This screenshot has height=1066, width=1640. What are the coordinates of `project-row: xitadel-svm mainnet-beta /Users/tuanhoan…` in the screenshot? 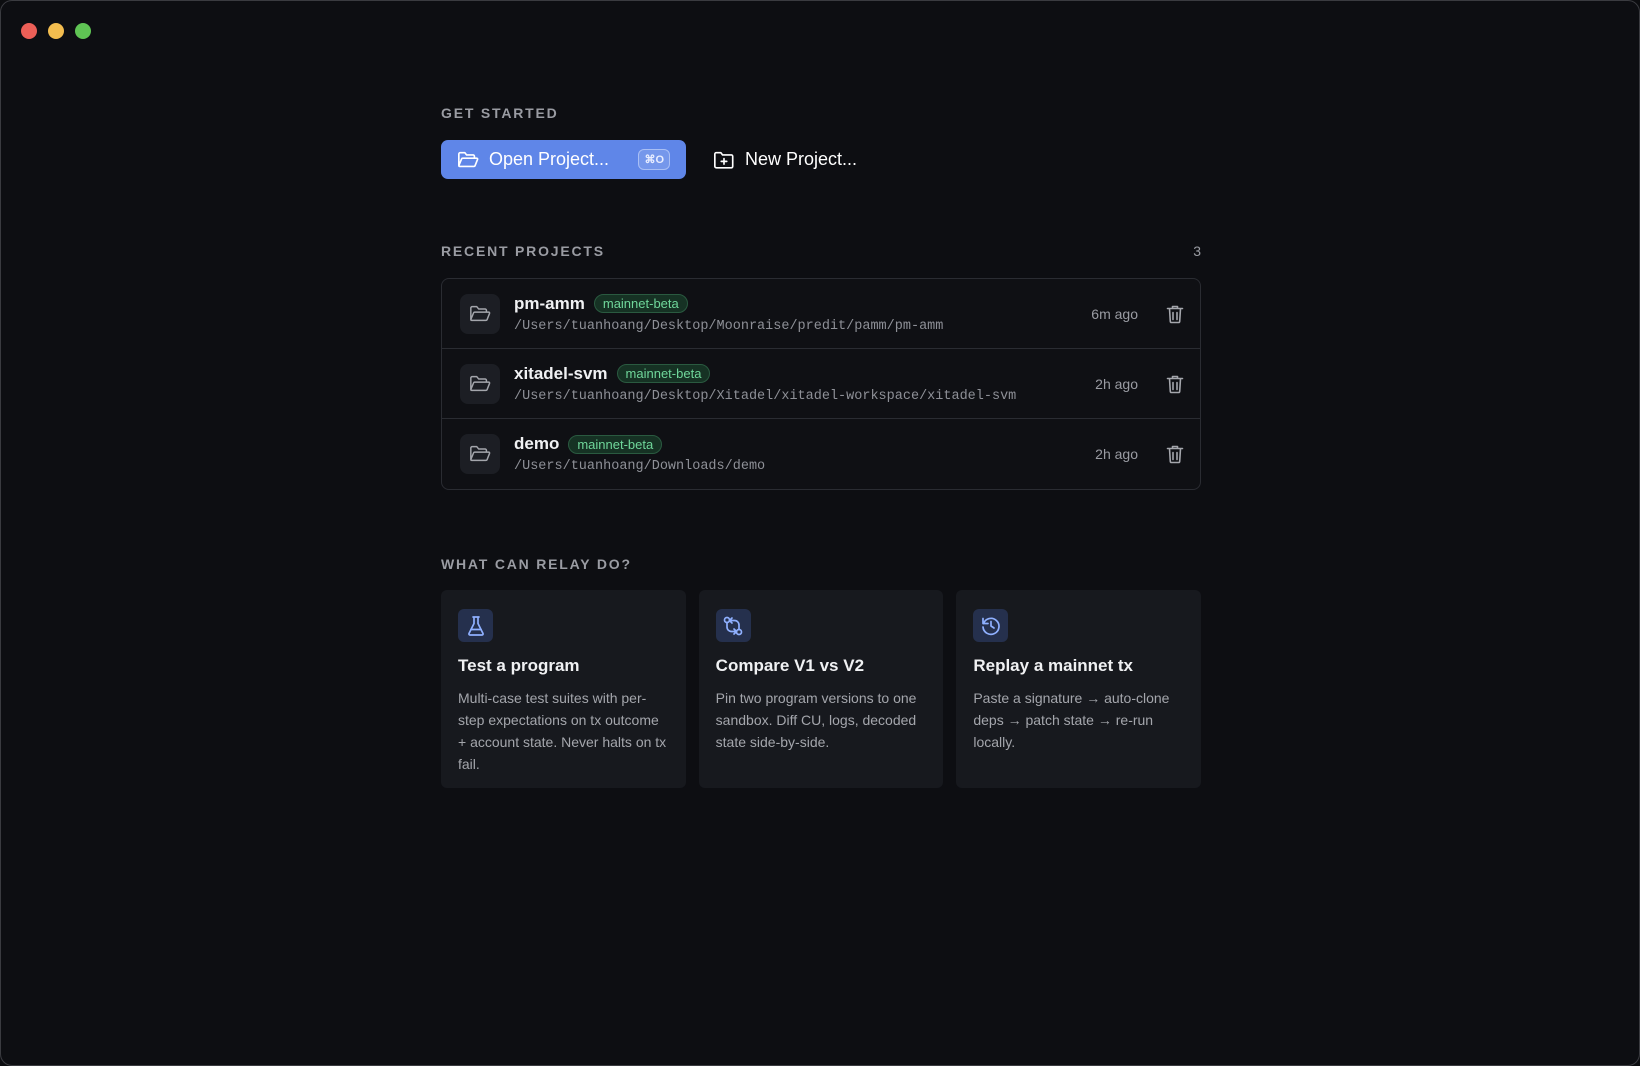 It's located at (821, 384).